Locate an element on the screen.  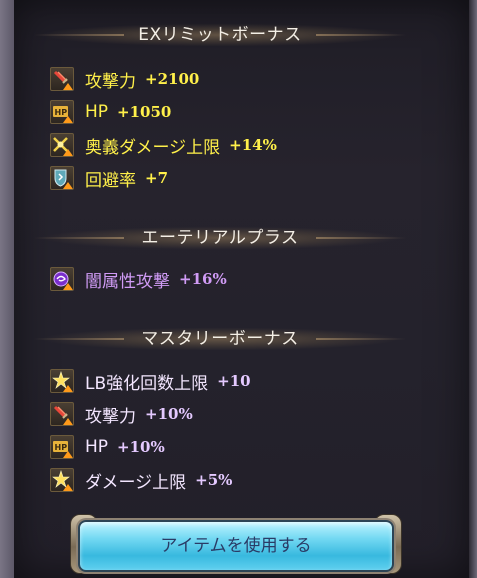
bonus-label: 回避率 is located at coordinates (110, 180).